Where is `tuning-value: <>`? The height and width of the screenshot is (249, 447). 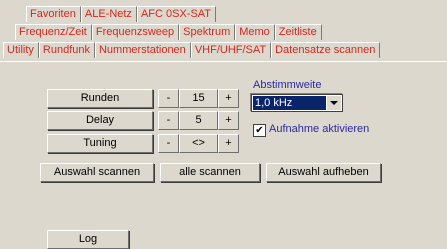
tuning-value: <> is located at coordinates (198, 143).